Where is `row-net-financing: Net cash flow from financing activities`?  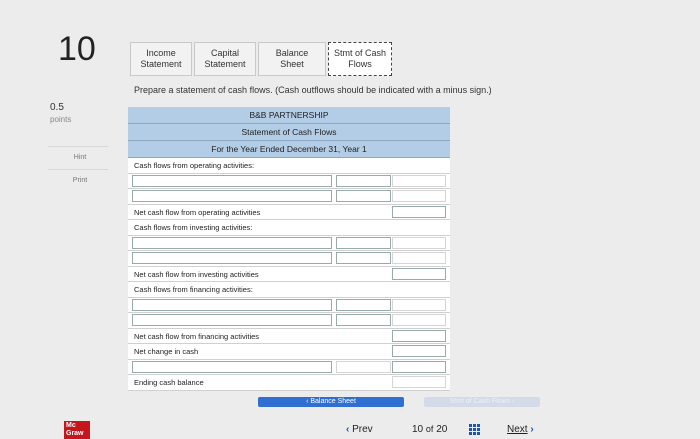
row-net-financing: Net cash flow from financing activities is located at coordinates (289, 336).